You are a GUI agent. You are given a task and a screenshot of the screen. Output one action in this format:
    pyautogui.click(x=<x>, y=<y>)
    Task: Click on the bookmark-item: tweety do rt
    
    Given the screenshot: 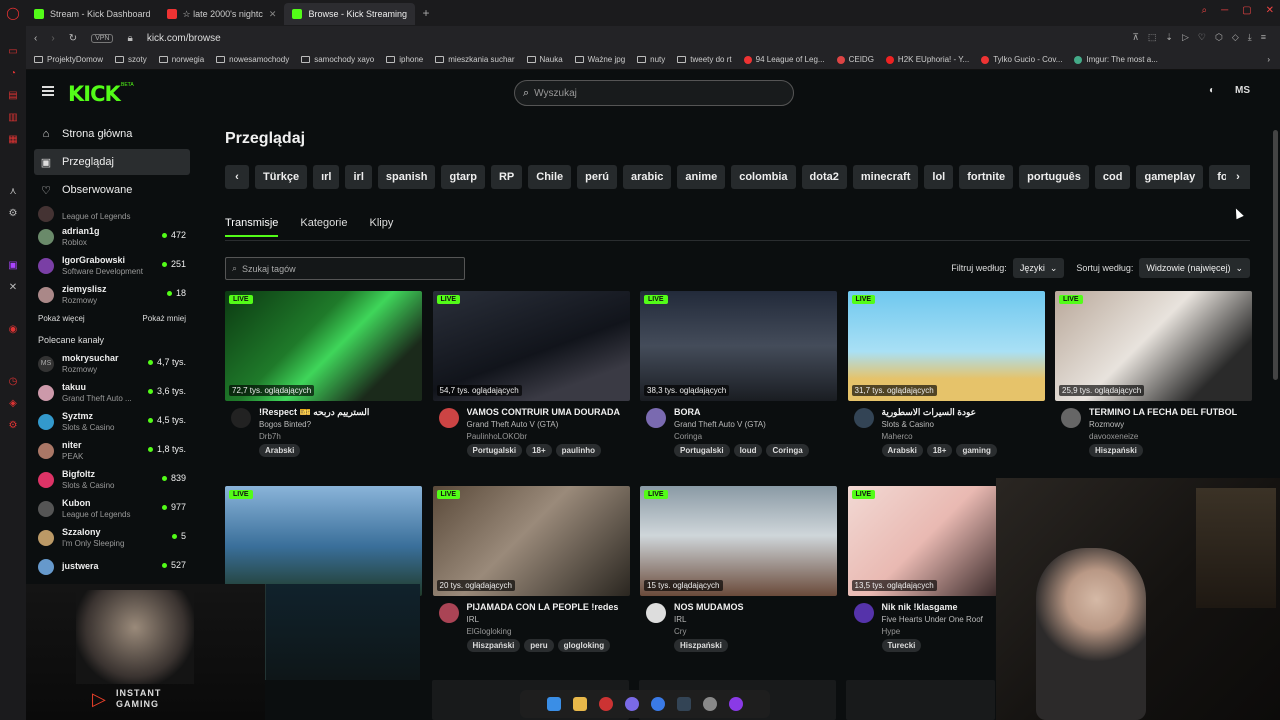 What is the action you would take?
    pyautogui.click(x=704, y=59)
    